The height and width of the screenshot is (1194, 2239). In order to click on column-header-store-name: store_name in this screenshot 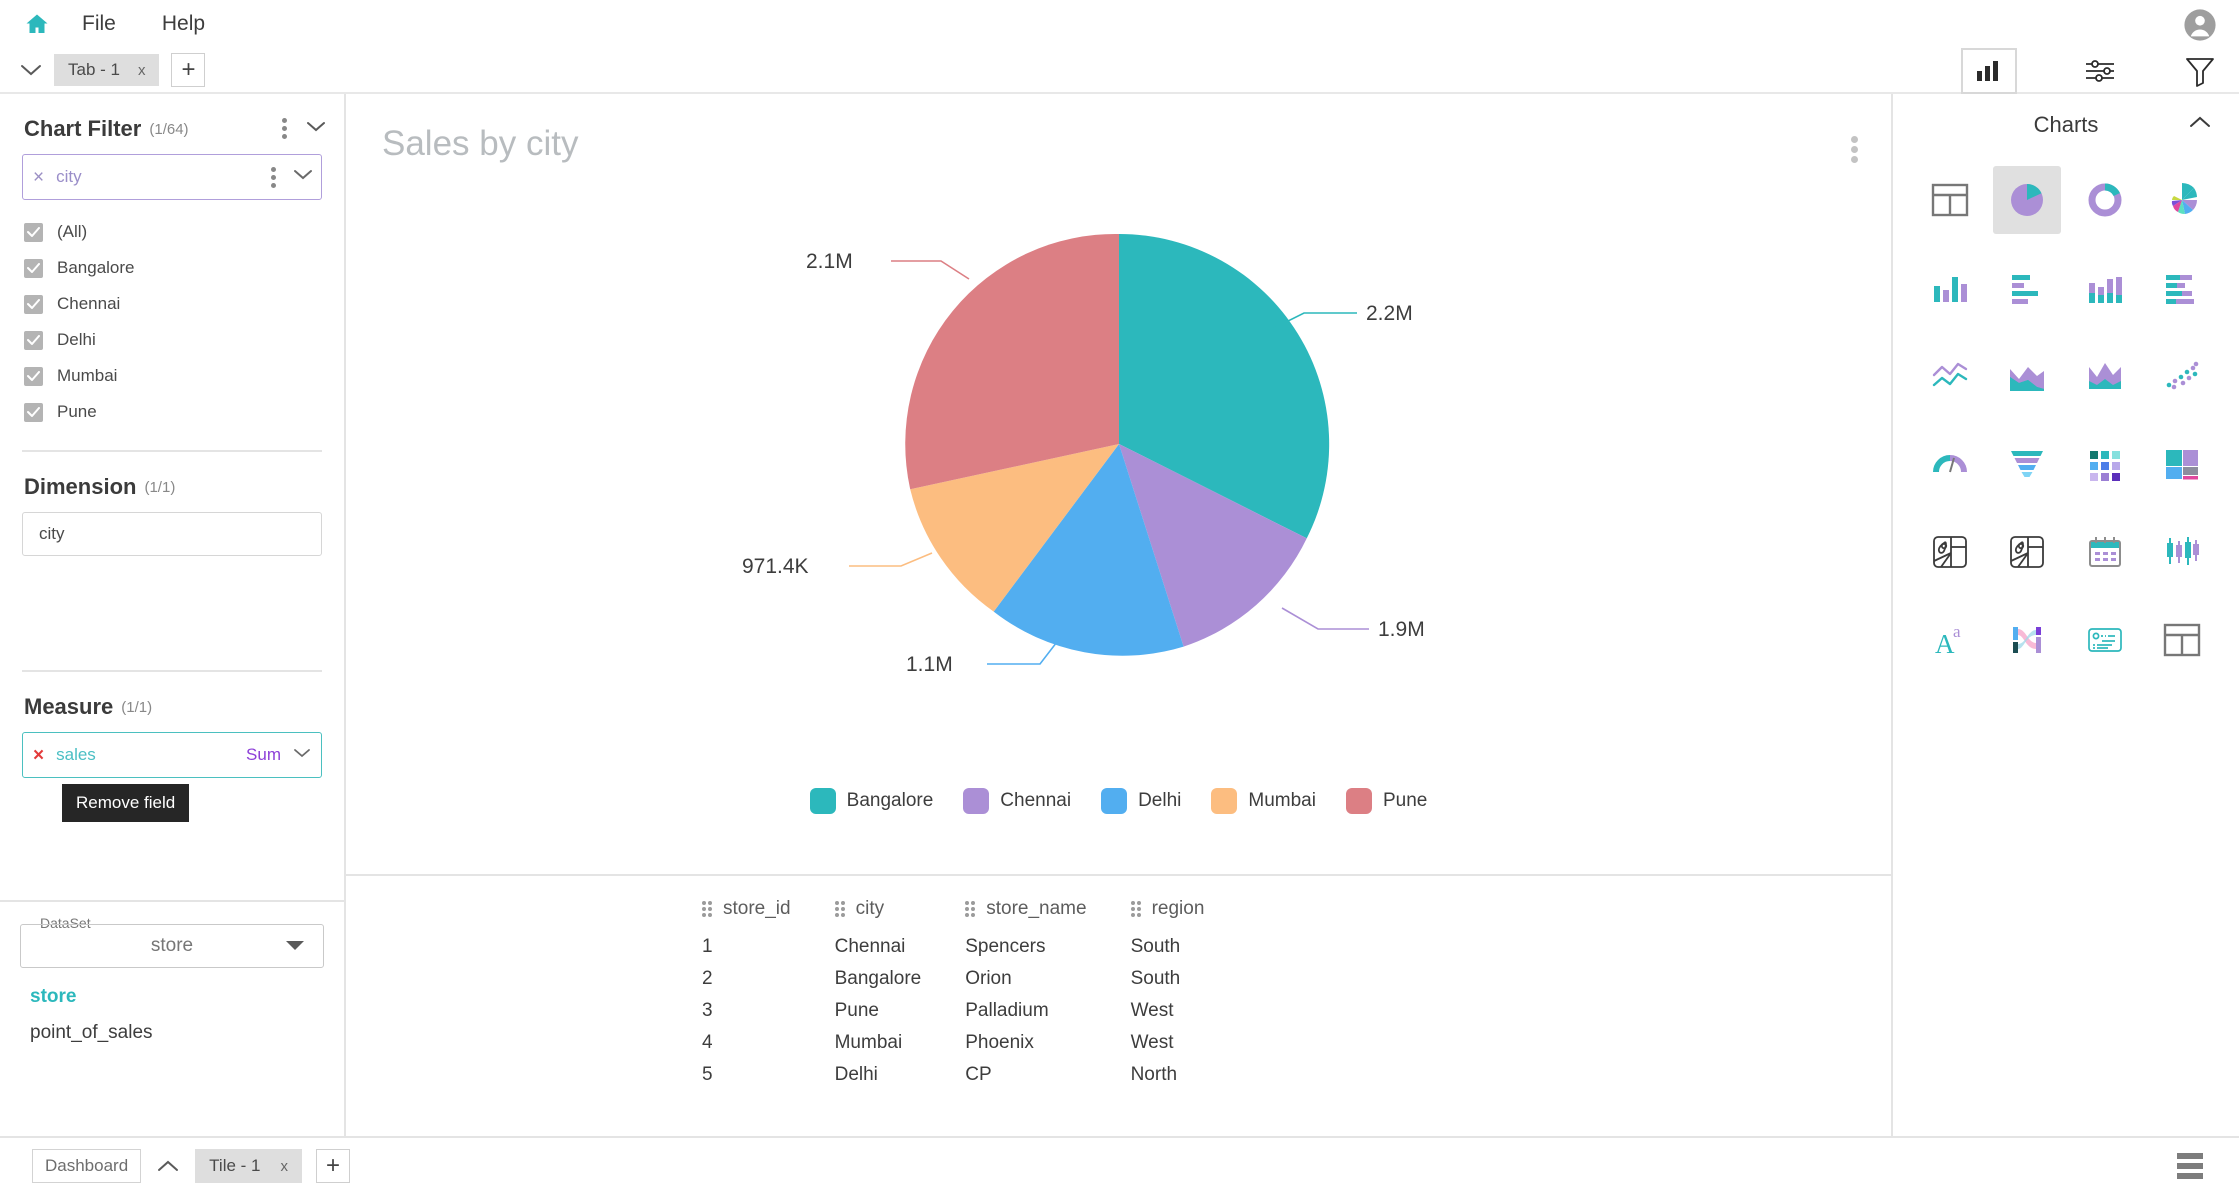, I will do `click(1047, 917)`.